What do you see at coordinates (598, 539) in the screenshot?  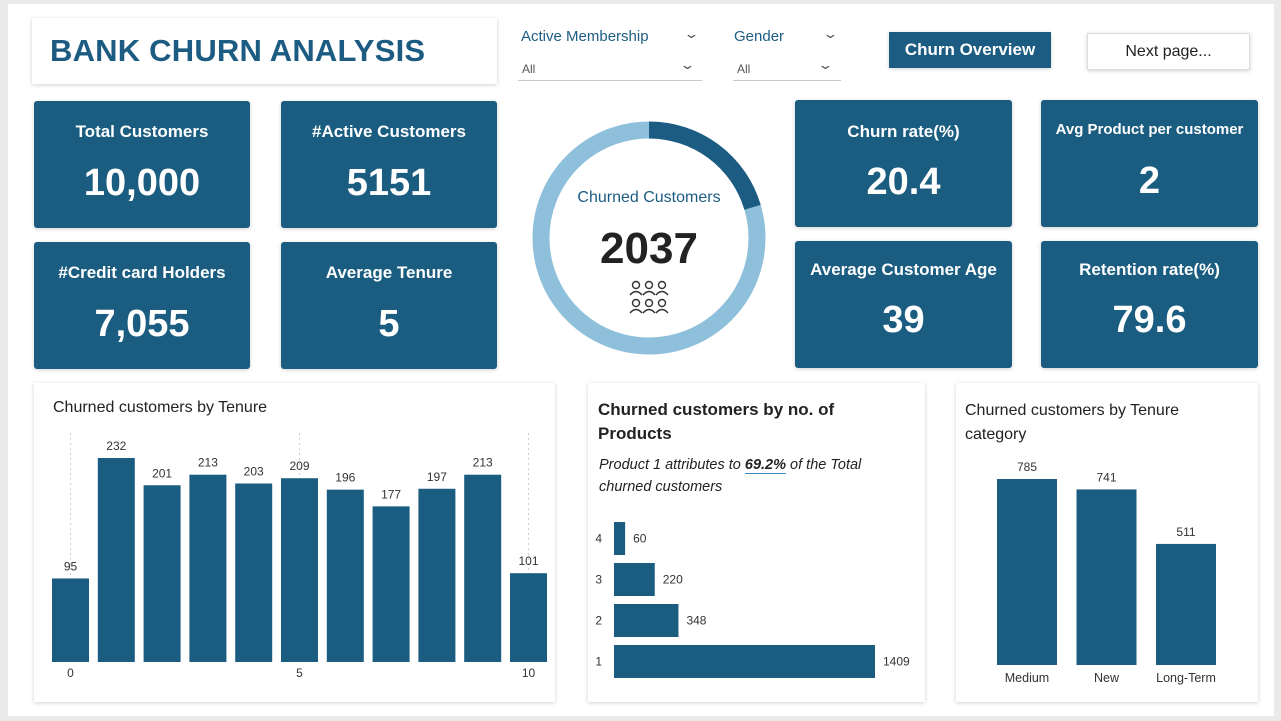 I see `tick-label: 4` at bounding box center [598, 539].